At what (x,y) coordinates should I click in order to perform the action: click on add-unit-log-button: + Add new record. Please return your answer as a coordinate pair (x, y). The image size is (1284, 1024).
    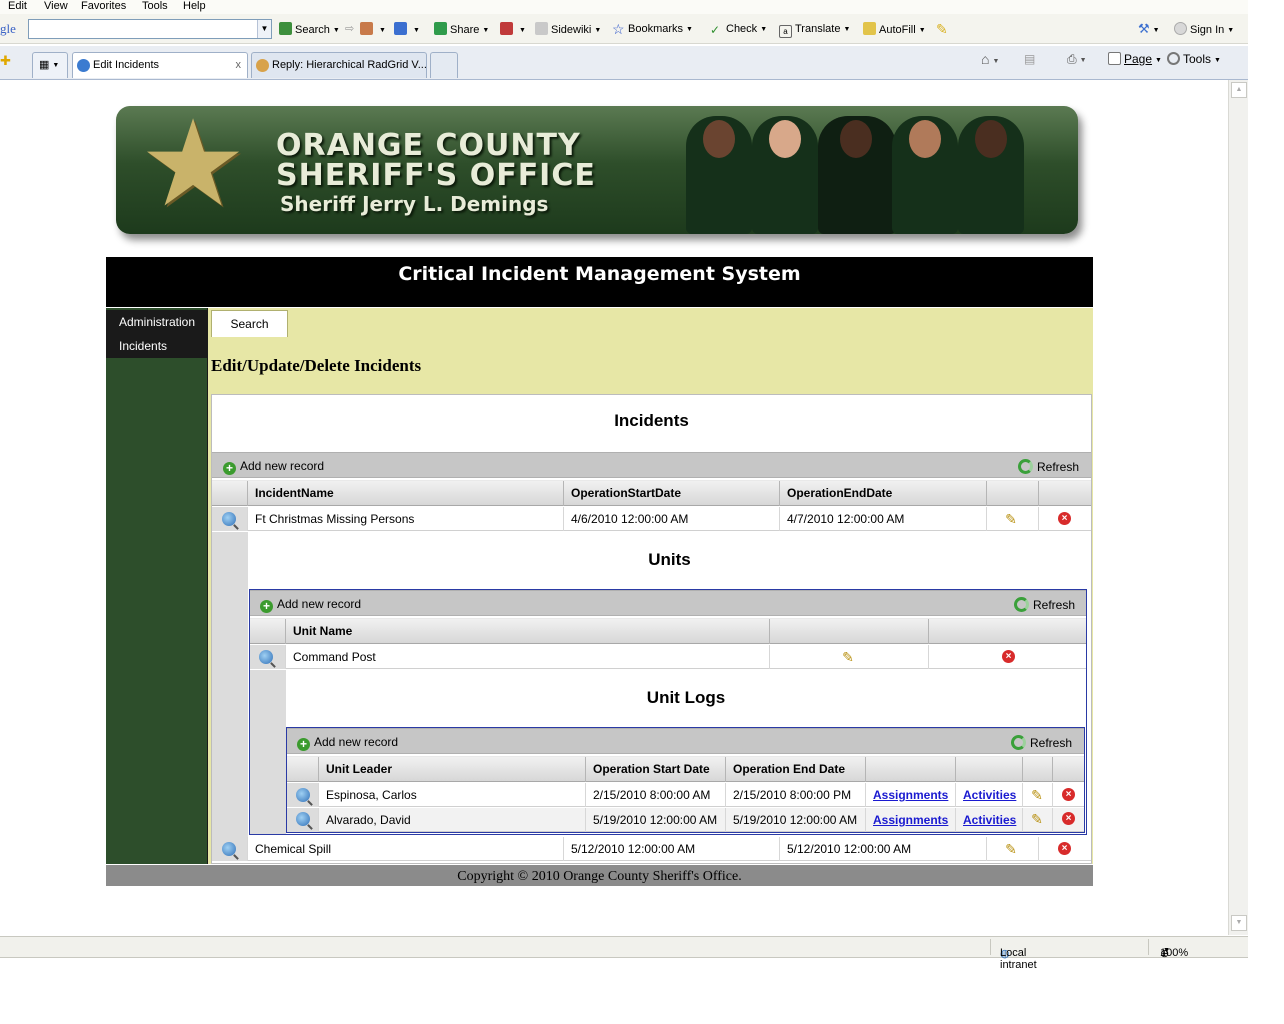
    Looking at the image, I should click on (347, 743).